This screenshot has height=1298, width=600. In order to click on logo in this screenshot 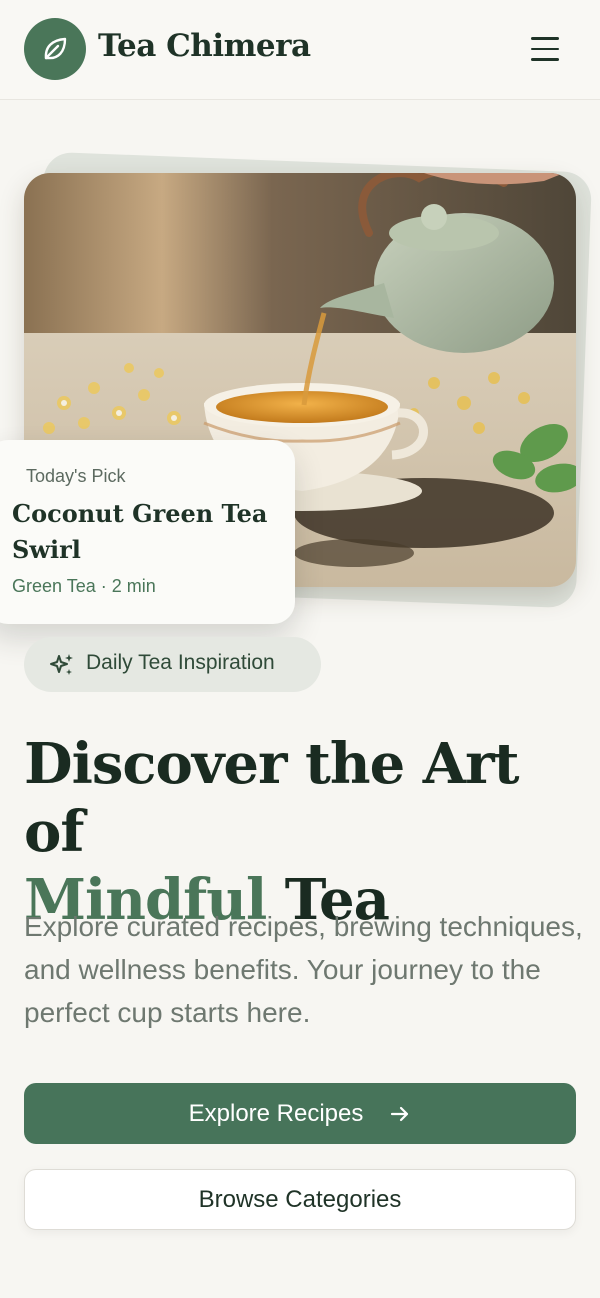, I will do `click(55, 49)`.